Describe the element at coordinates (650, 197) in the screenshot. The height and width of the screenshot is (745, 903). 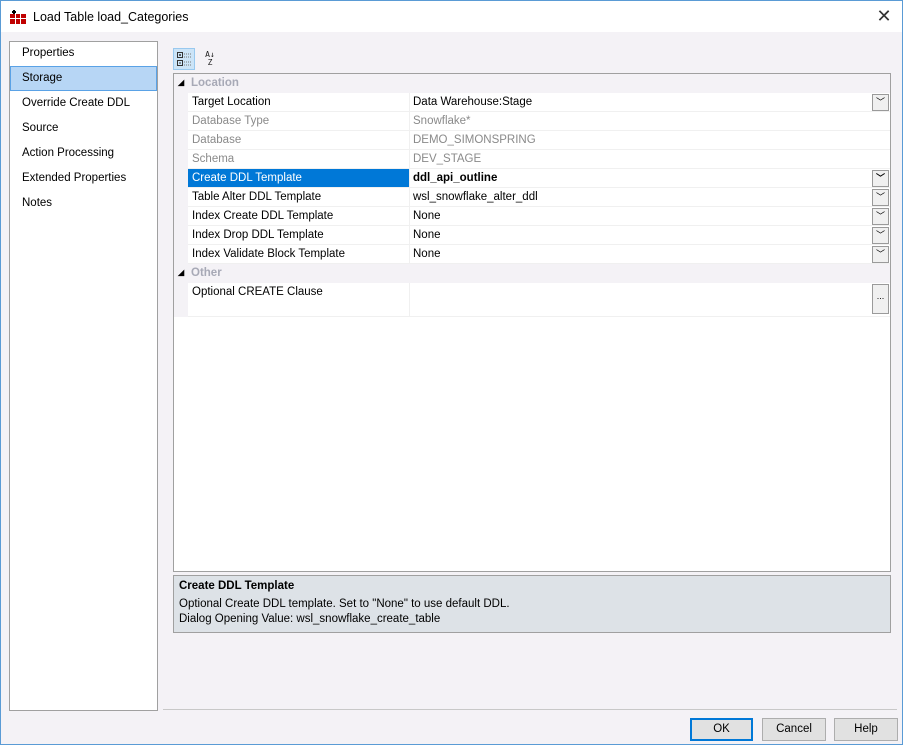
I see `property-value: wsl_snowflake_alter_ddl ﹀` at that location.